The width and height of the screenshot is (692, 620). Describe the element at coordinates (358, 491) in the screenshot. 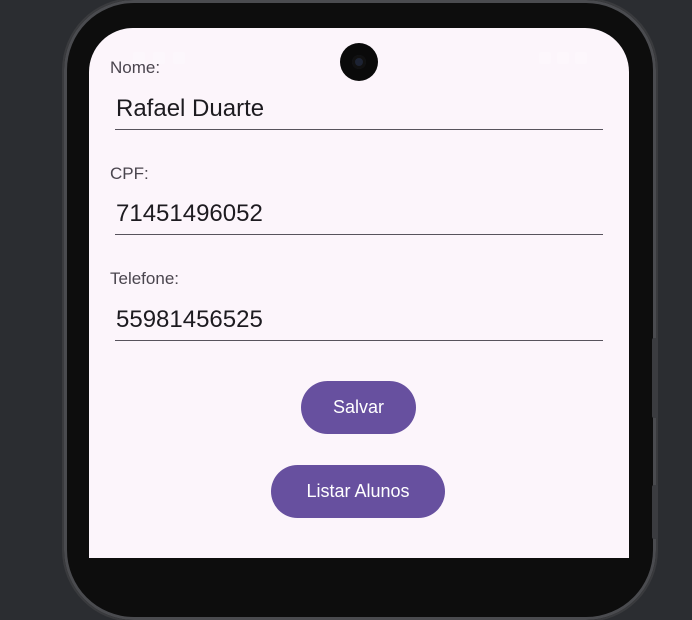

I see `listar-alunos-button: Listar Alunos` at that location.